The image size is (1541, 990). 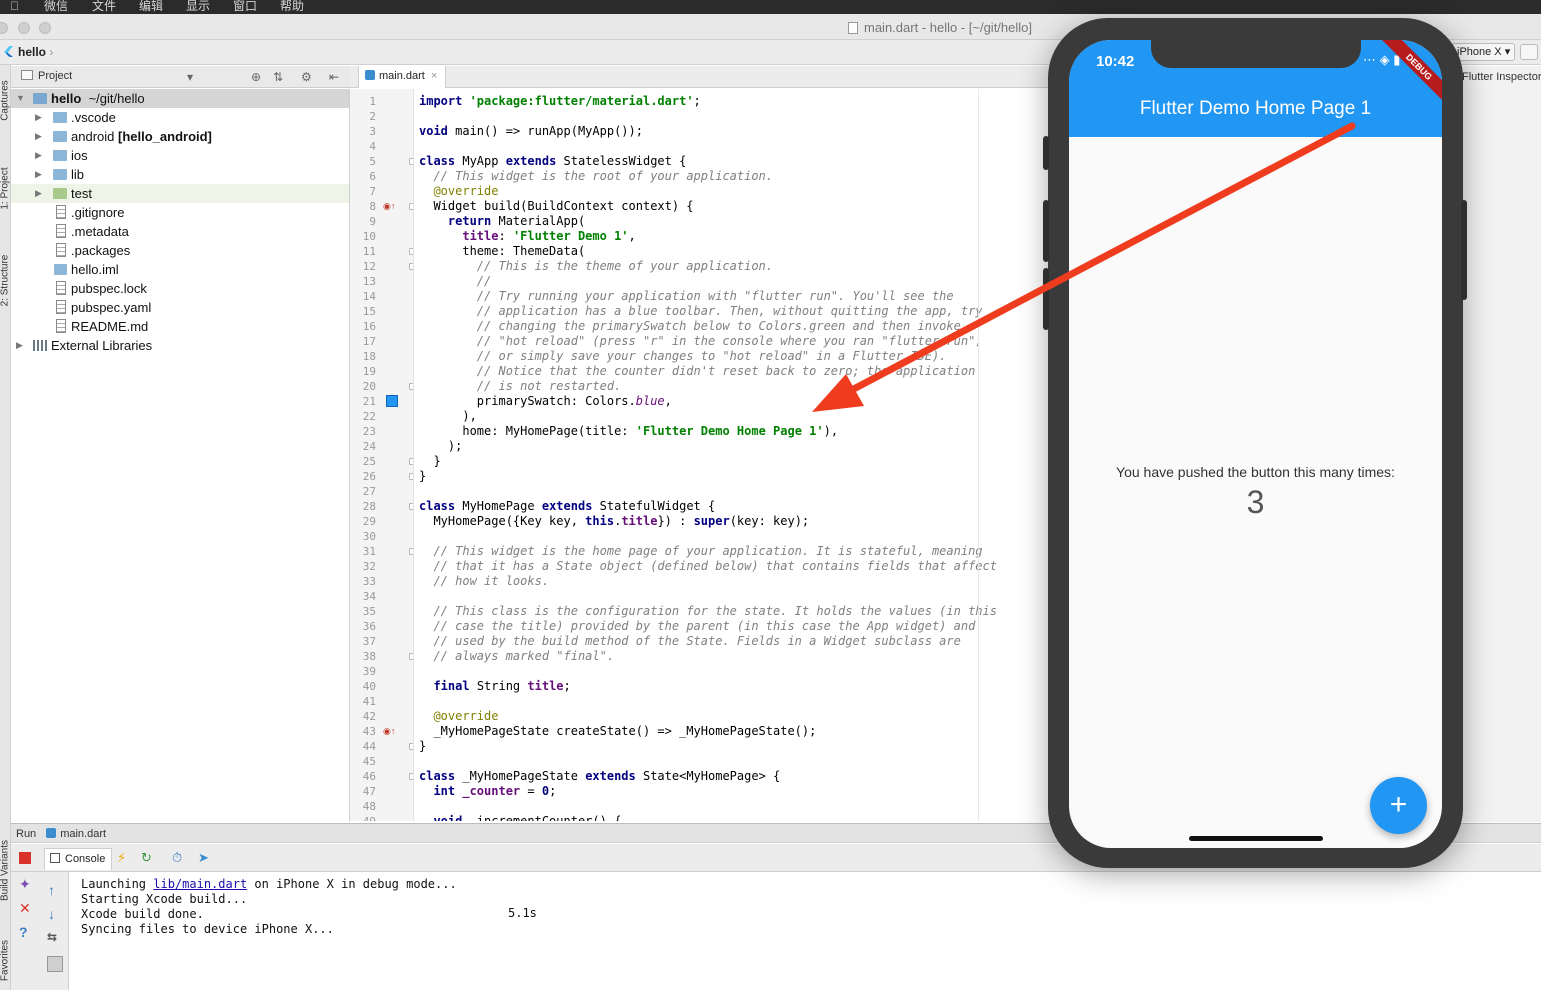 What do you see at coordinates (278, 77) in the screenshot?
I see `collapse-all-icon: ⇅` at bounding box center [278, 77].